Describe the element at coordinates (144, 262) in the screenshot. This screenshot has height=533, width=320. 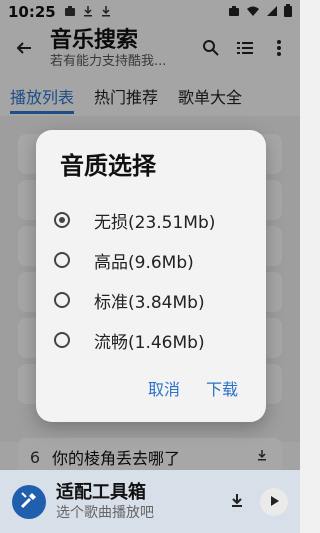
I see `quality-option-label: 高品(9.6Mb)` at that location.